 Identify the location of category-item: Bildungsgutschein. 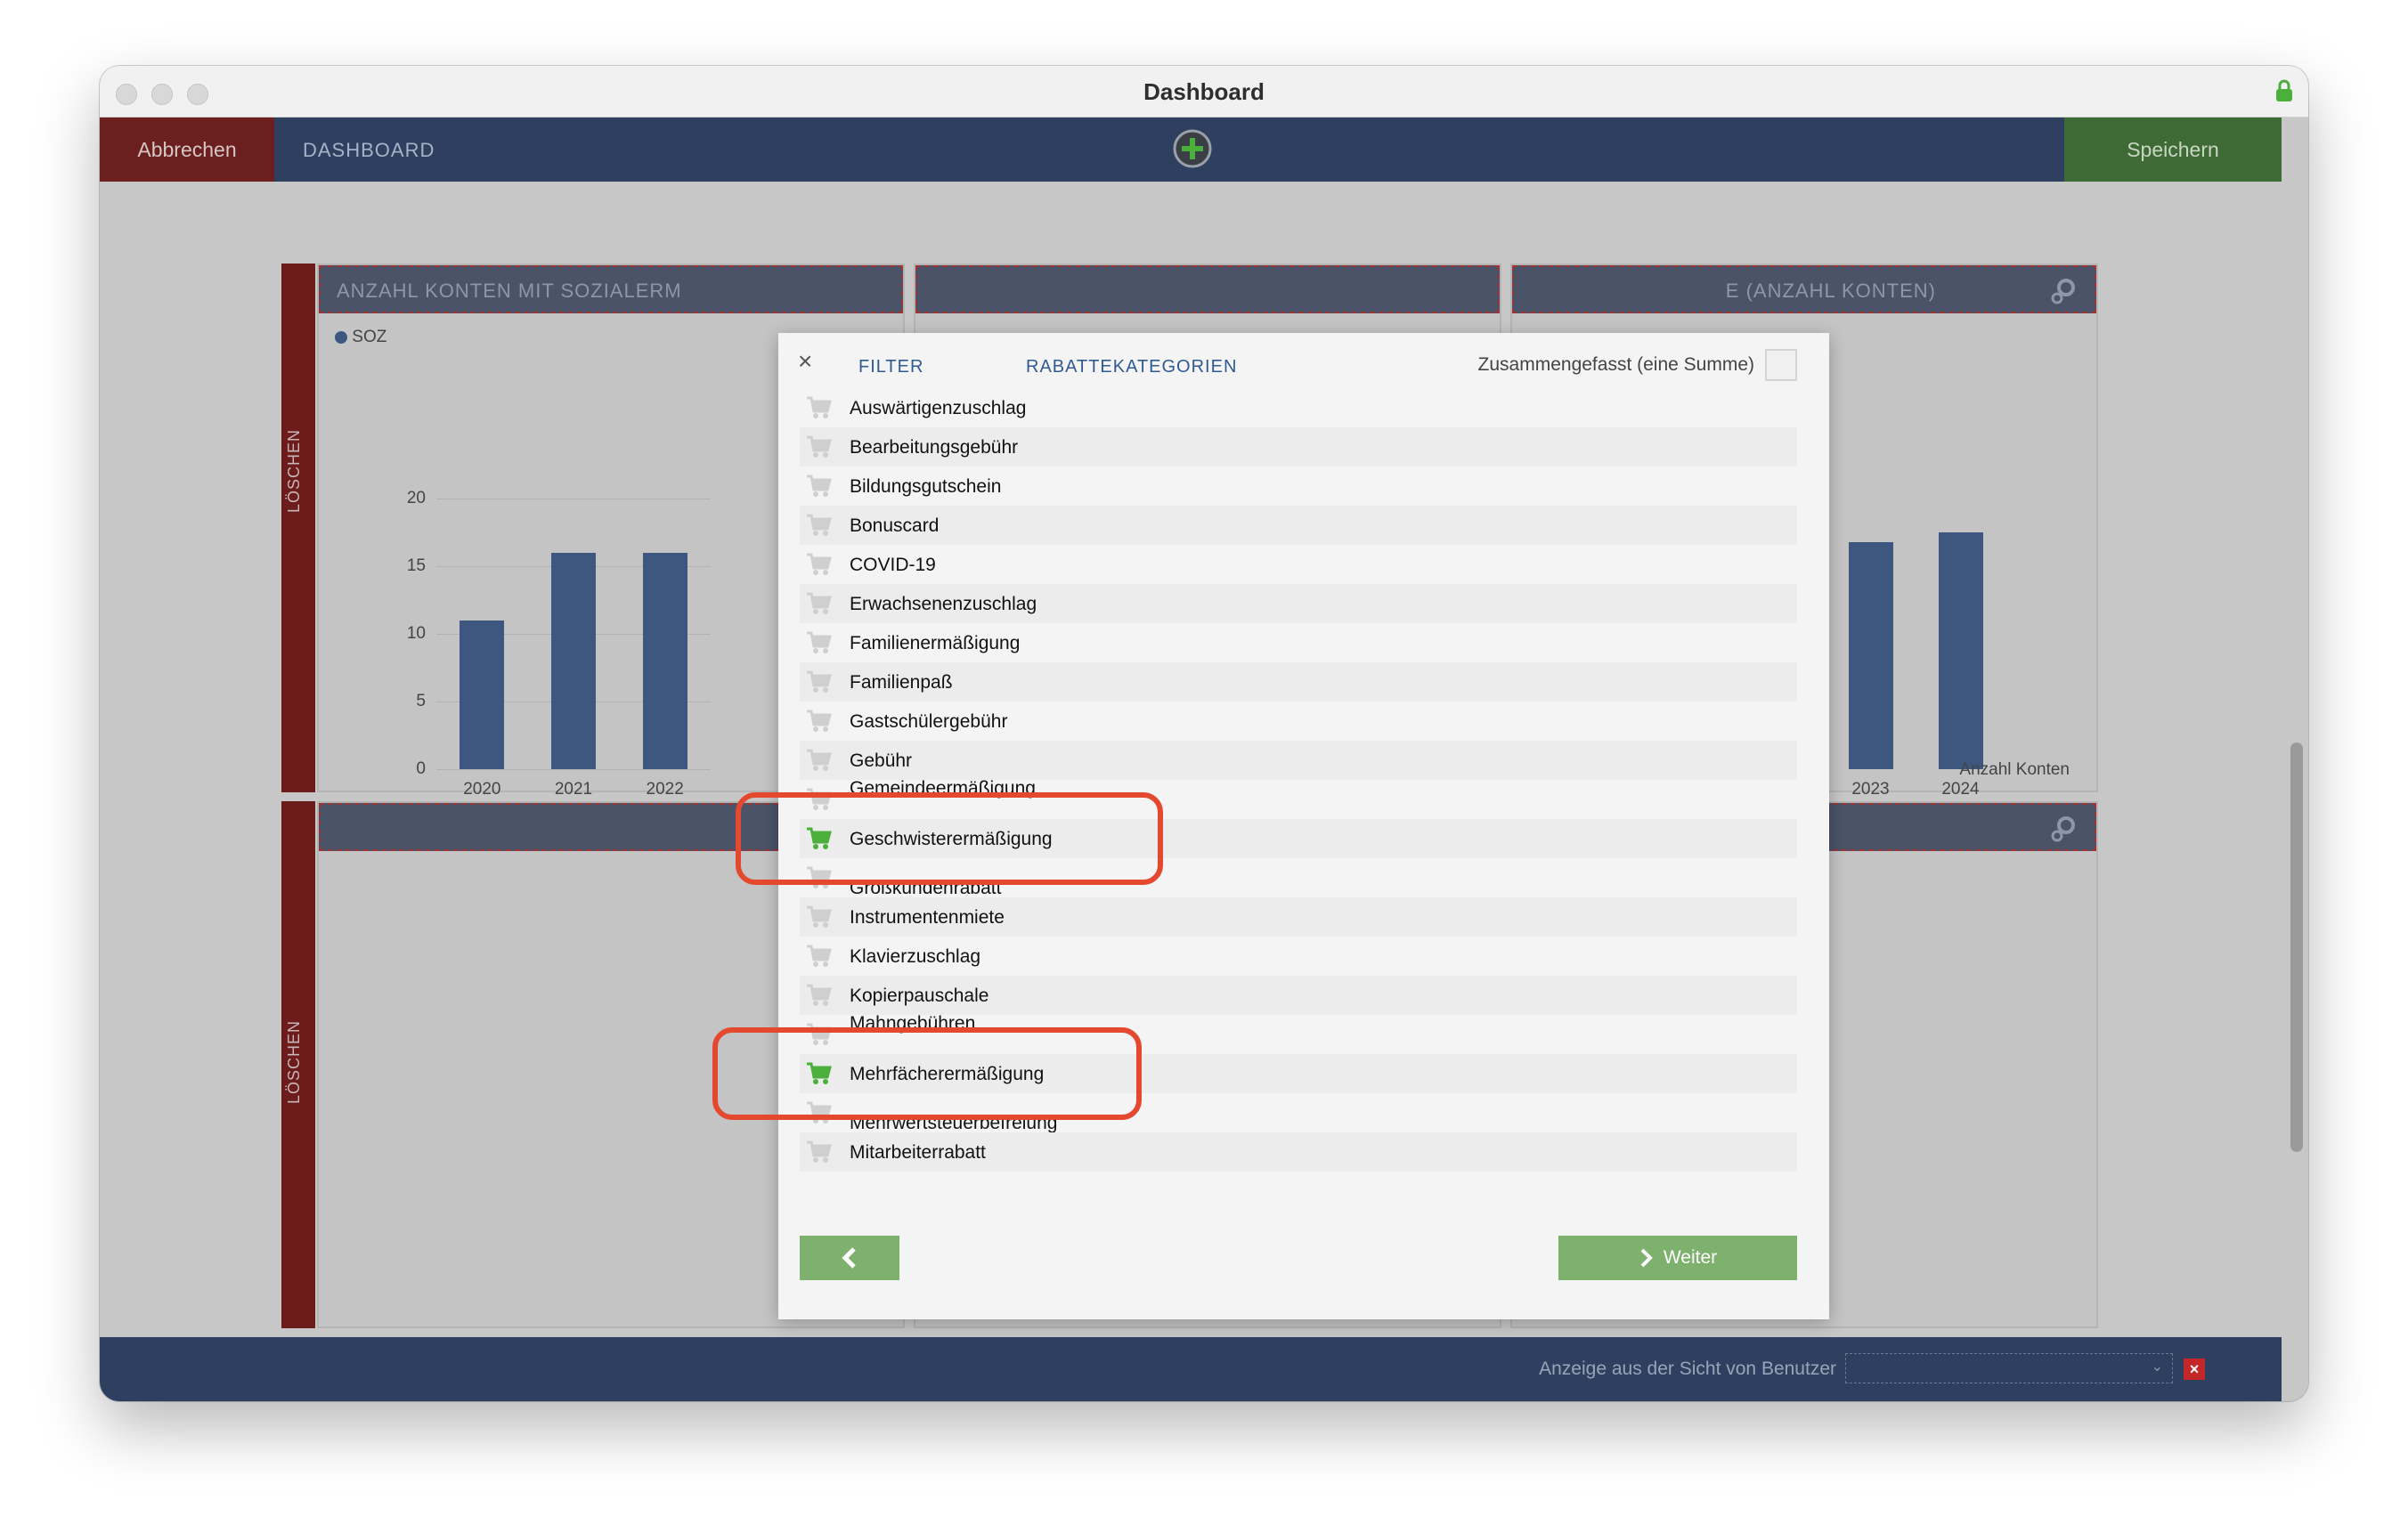
(1298, 486).